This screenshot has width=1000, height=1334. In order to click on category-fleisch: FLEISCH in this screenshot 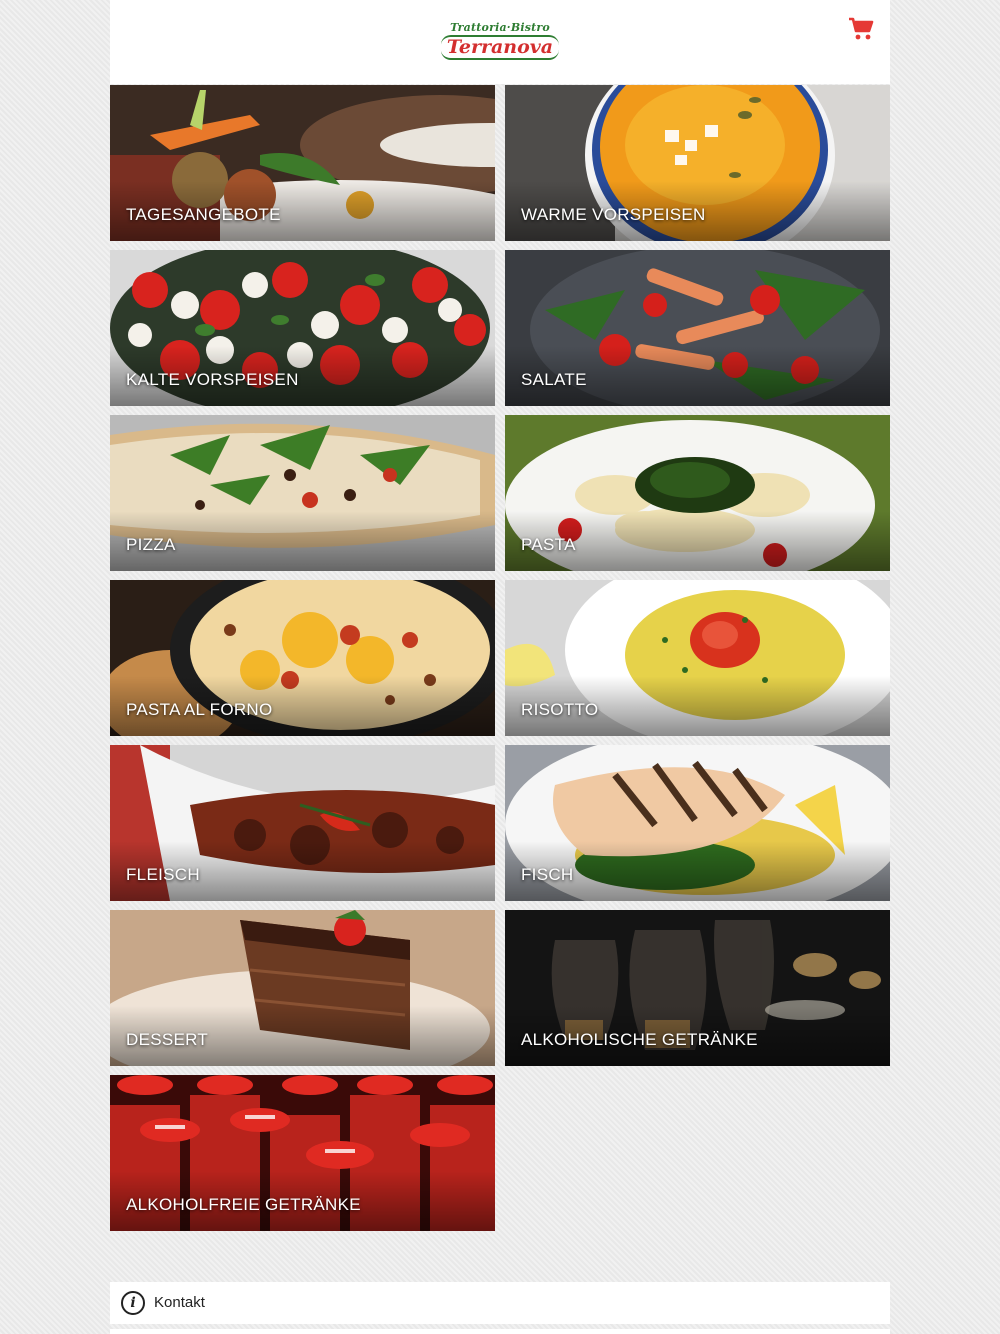, I will do `click(302, 823)`.